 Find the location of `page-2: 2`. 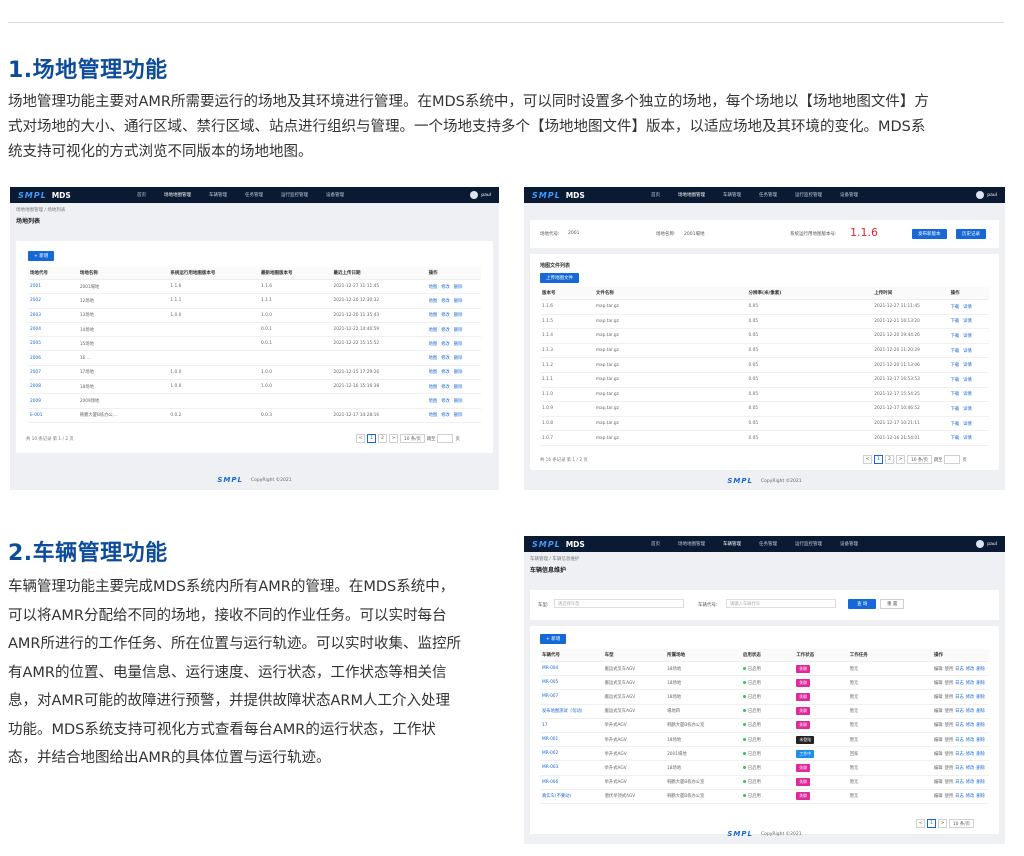

page-2: 2 is located at coordinates (889, 459).